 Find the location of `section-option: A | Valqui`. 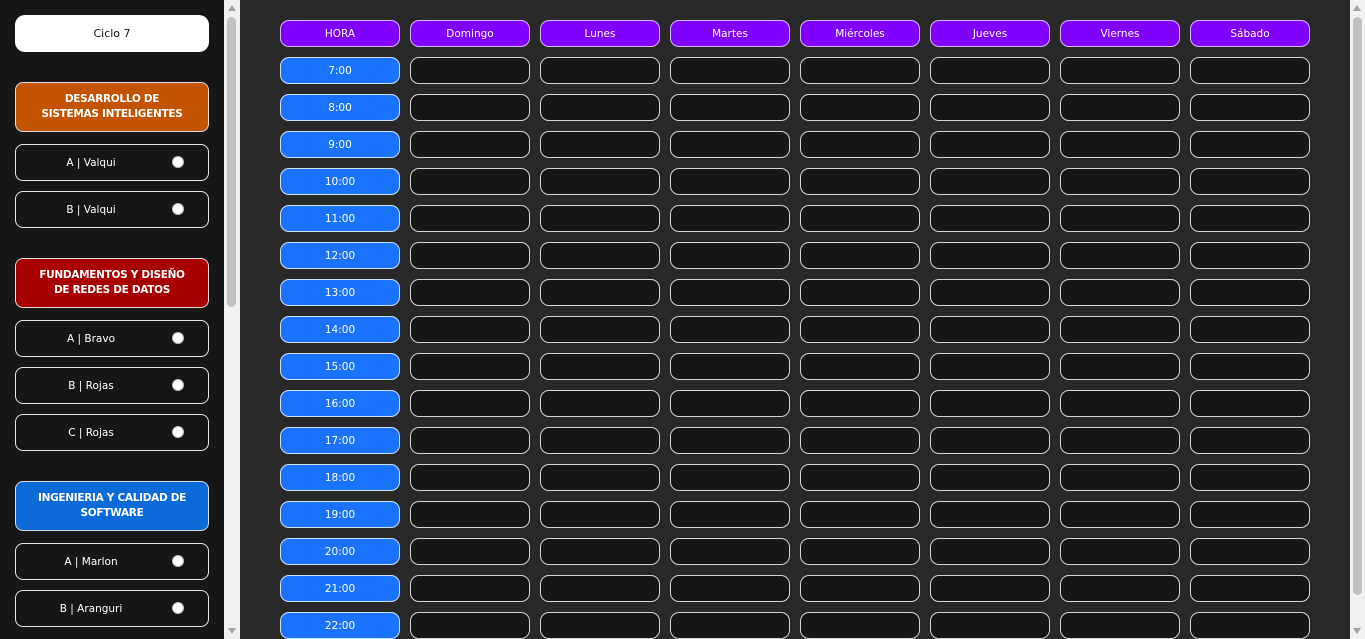

section-option: A | Valqui is located at coordinates (112, 162).